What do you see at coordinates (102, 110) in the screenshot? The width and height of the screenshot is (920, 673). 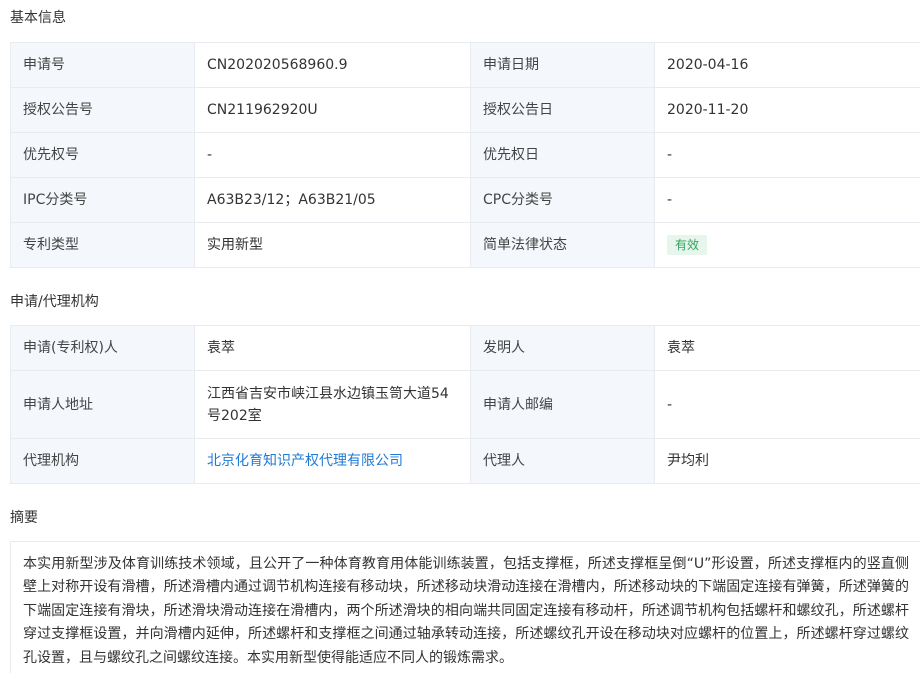 I see `grant-number-label: 授权公告号` at bounding box center [102, 110].